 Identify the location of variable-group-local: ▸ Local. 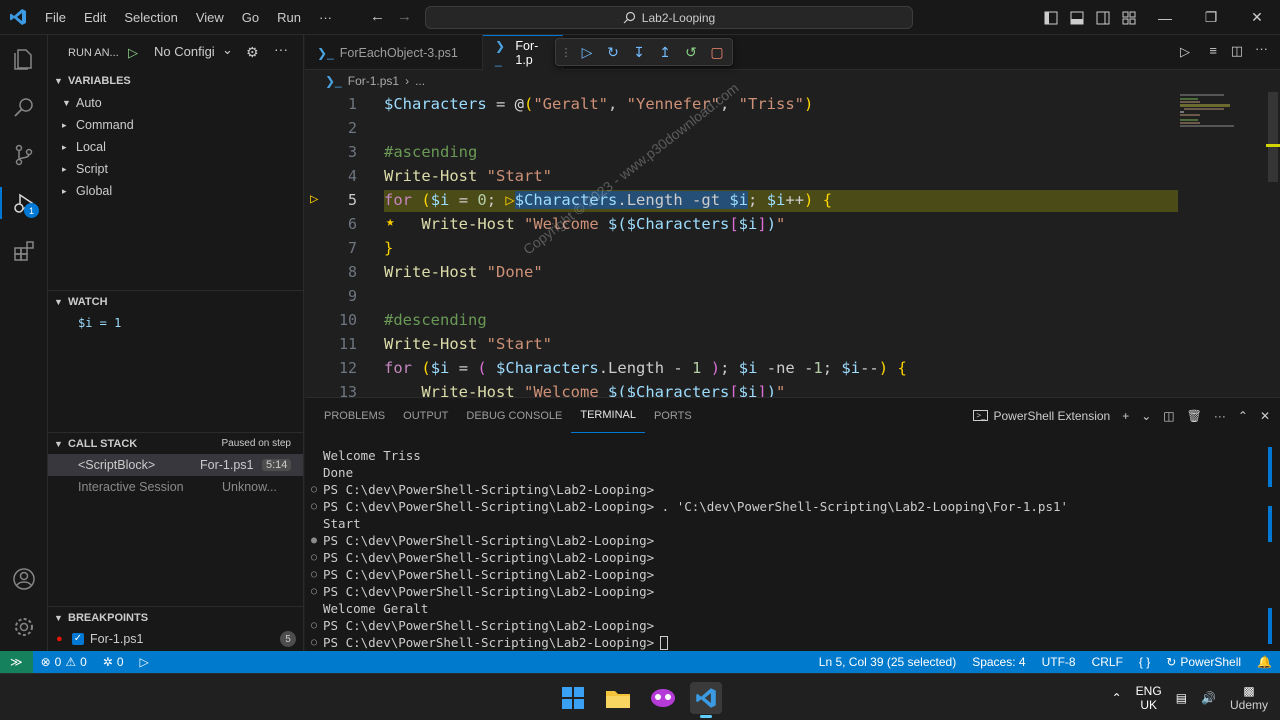
(175, 147).